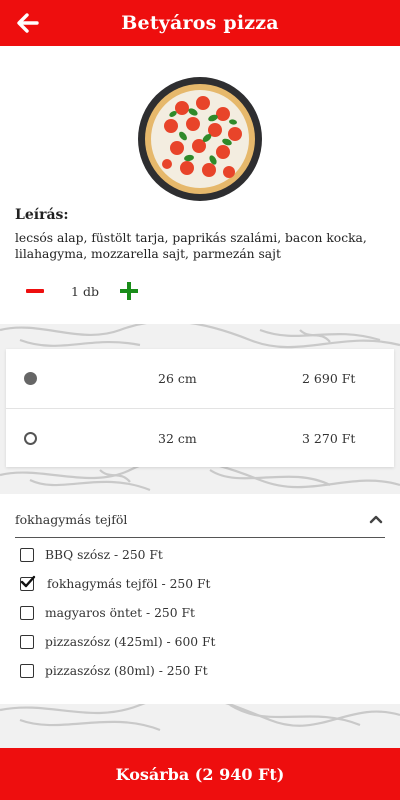 The image size is (400, 800). Describe the element at coordinates (200, 139) in the screenshot. I see `pizza-image` at that location.